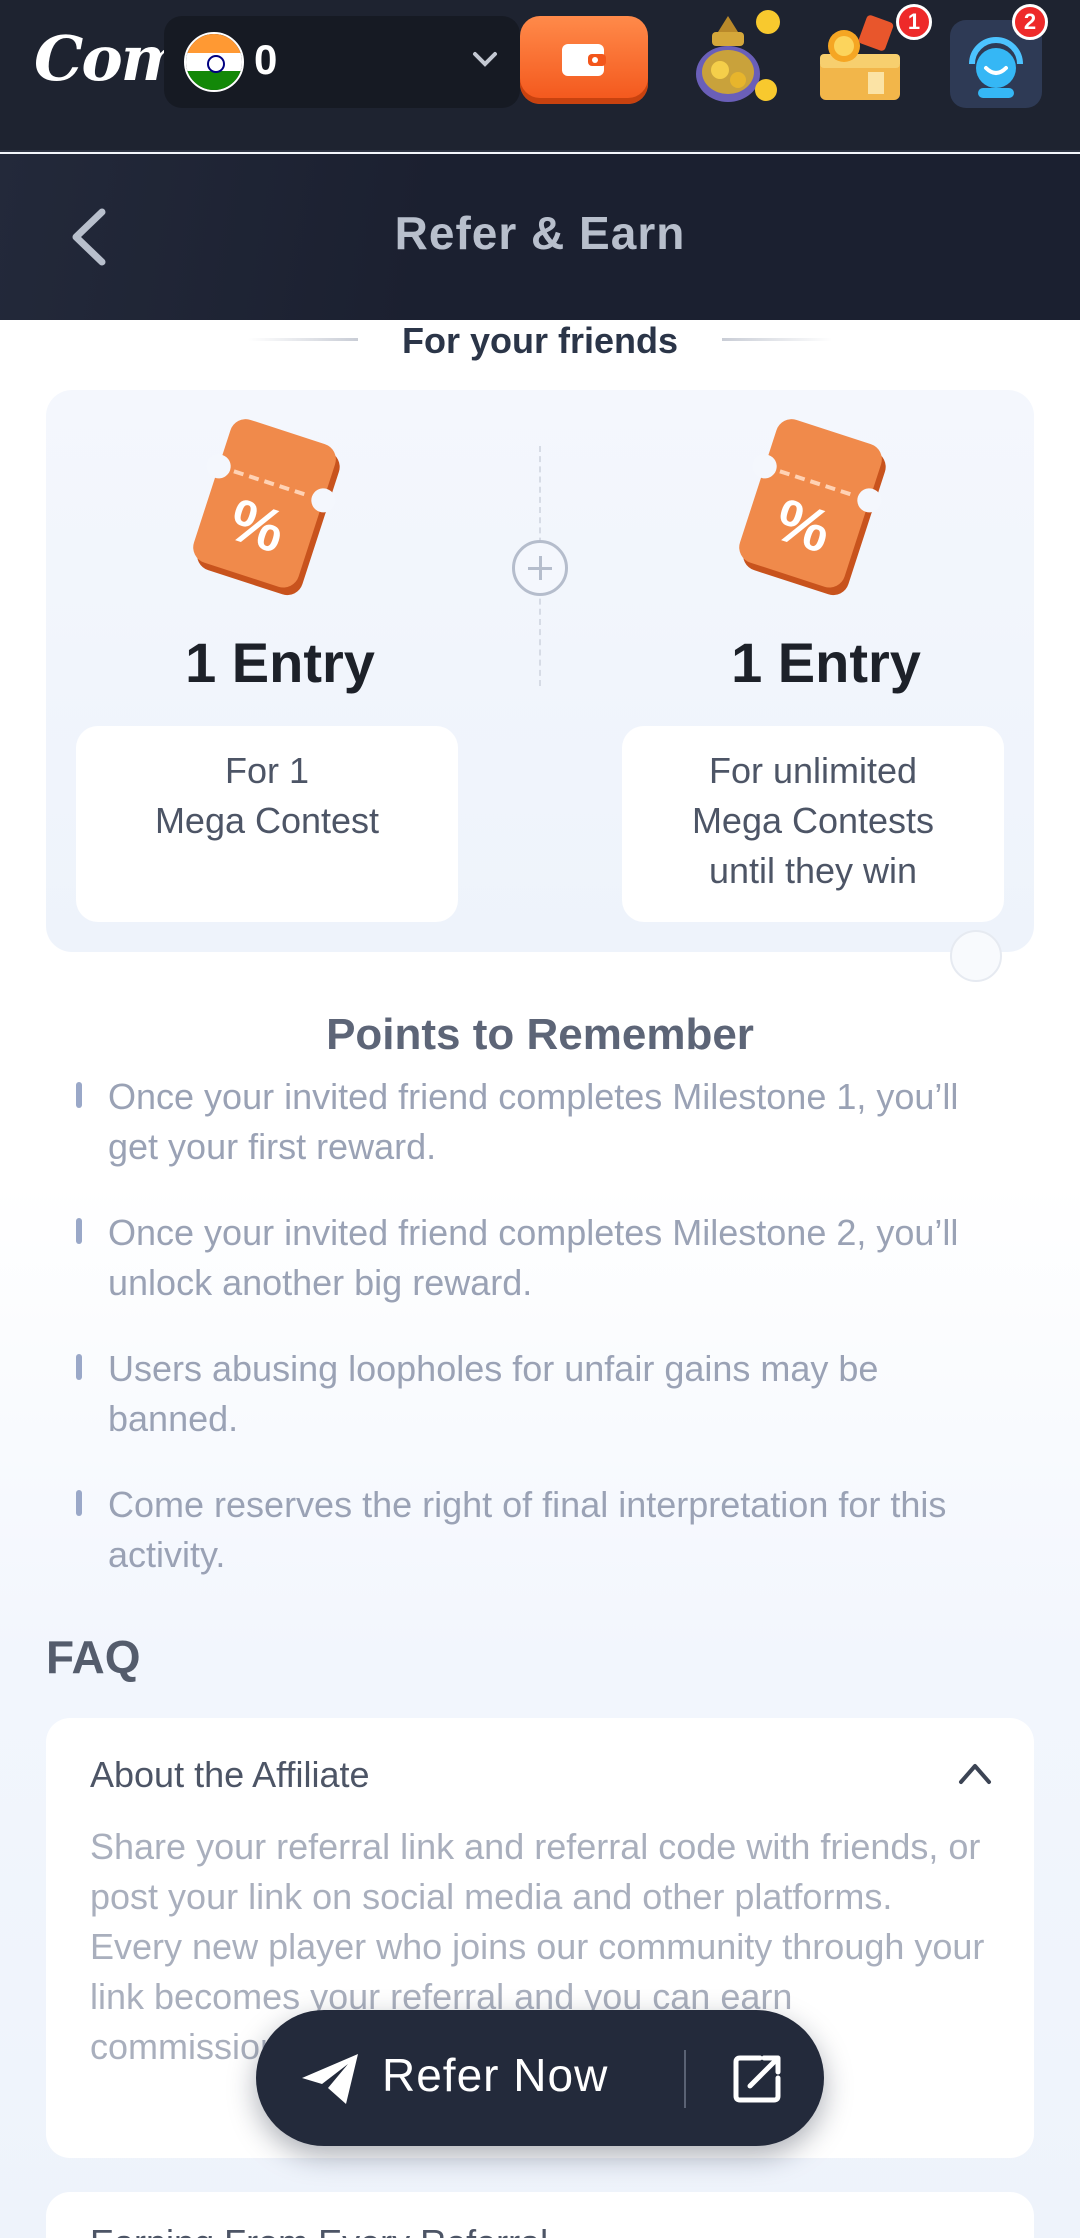 The image size is (1080, 2238). Describe the element at coordinates (342, 62) in the screenshot. I see `balance-selector: 0` at that location.